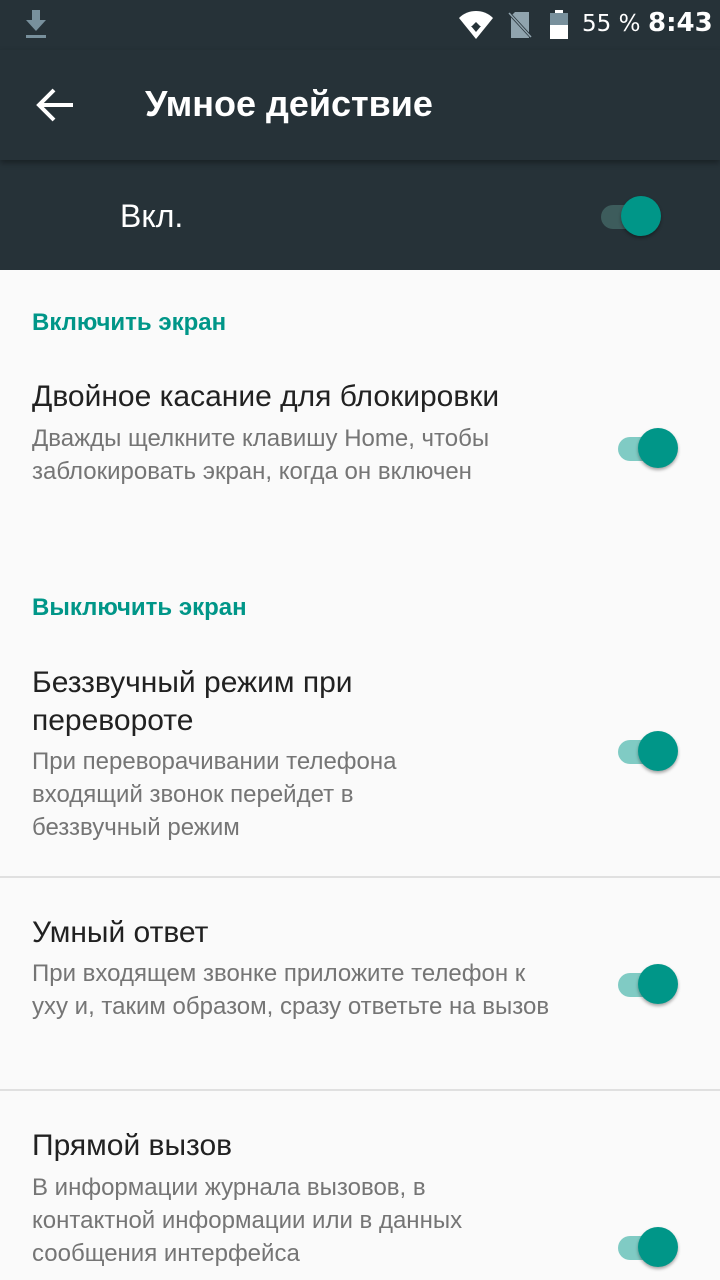  What do you see at coordinates (476, 27) in the screenshot?
I see `wifi-icon` at bounding box center [476, 27].